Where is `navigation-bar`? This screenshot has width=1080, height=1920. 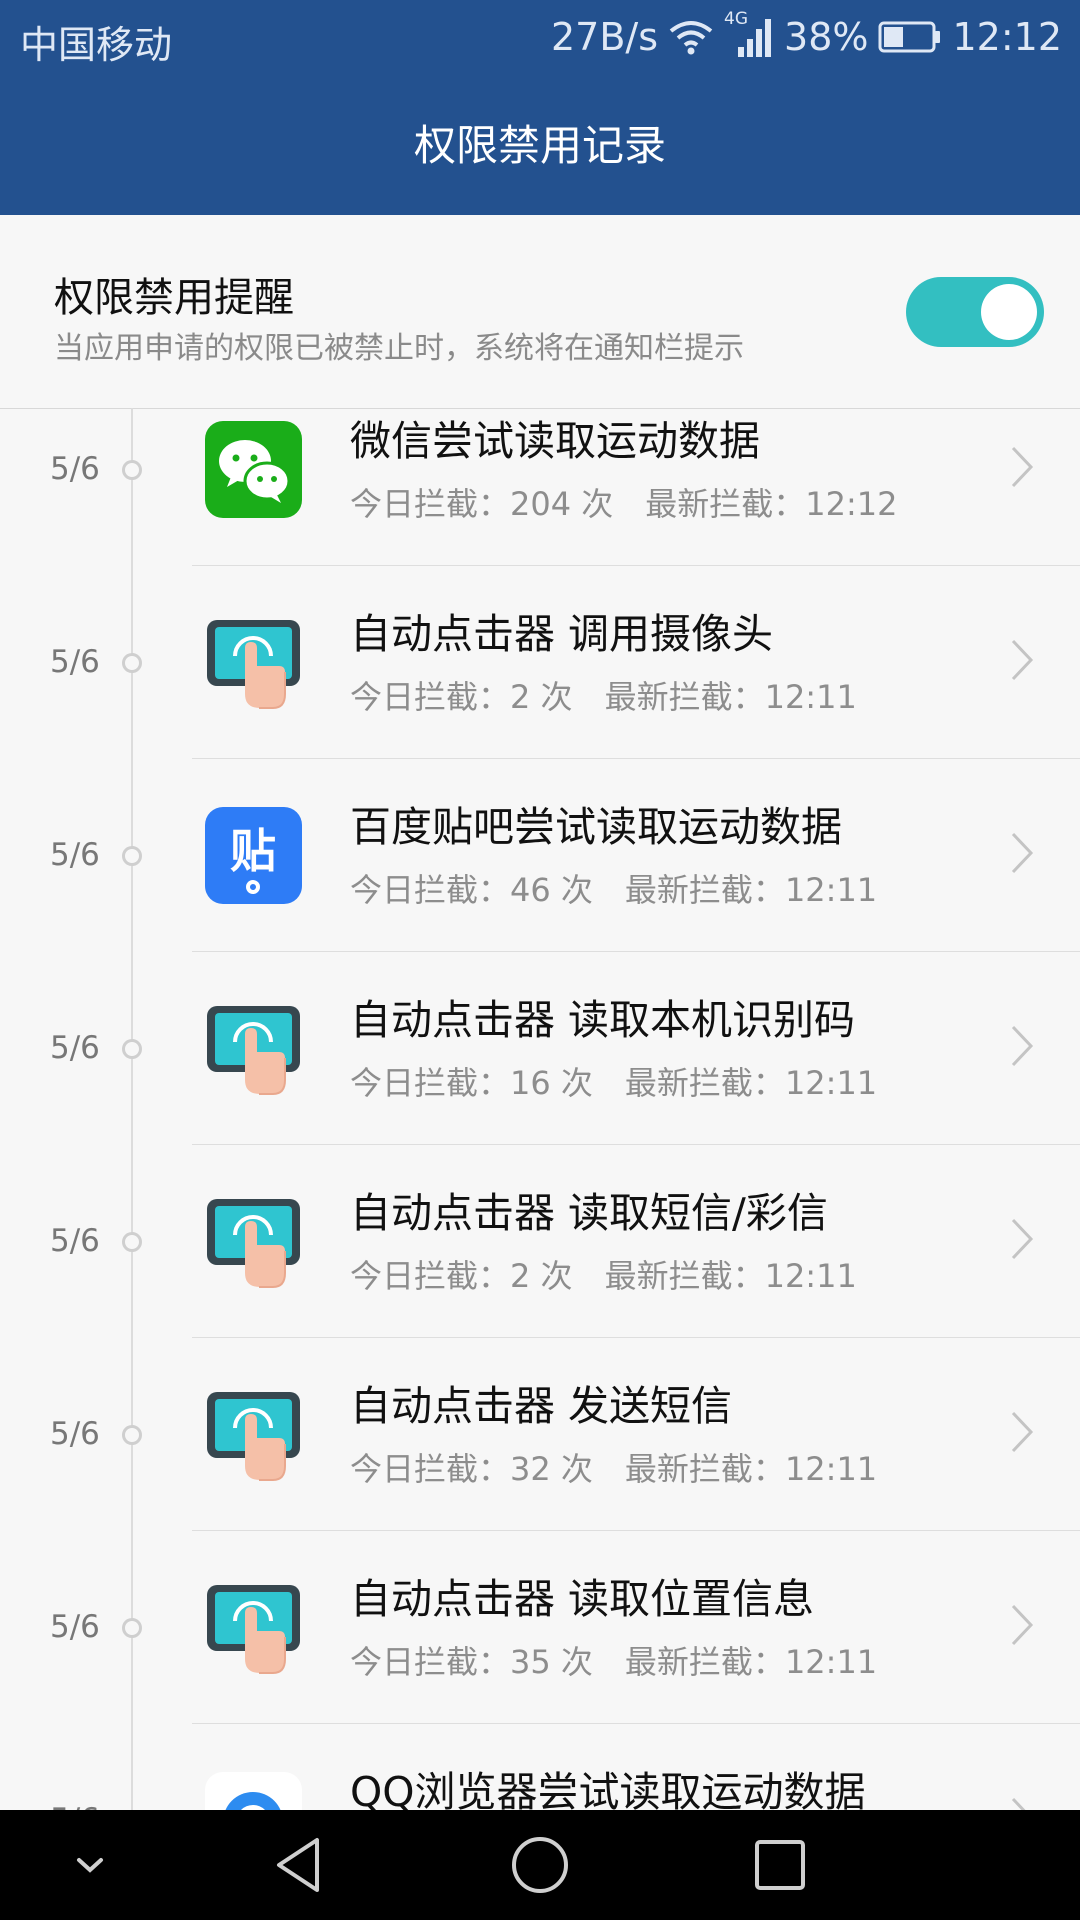
navigation-bar is located at coordinates (540, 1865).